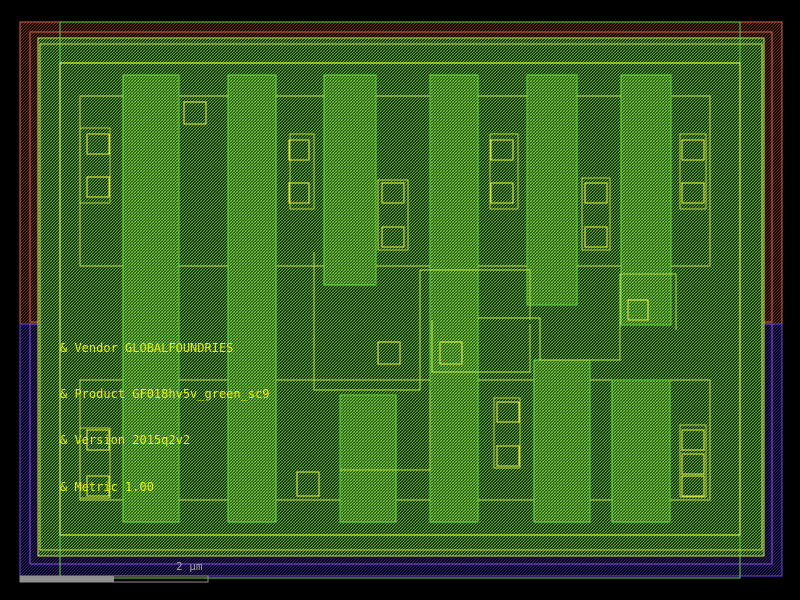 The height and width of the screenshot is (600, 800). What do you see at coordinates (107, 487) in the screenshot?
I see `metric-label: & Metric 1.00` at bounding box center [107, 487].